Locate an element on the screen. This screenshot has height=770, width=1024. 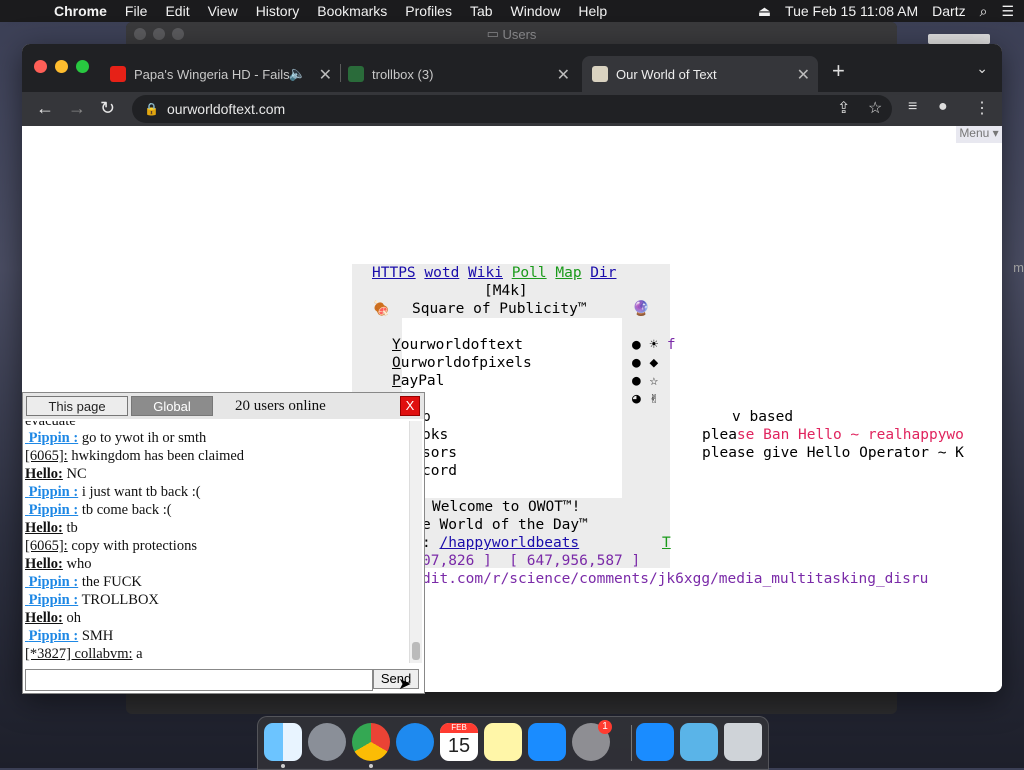
menu-tab: Tab is located at coordinates (481, 11).